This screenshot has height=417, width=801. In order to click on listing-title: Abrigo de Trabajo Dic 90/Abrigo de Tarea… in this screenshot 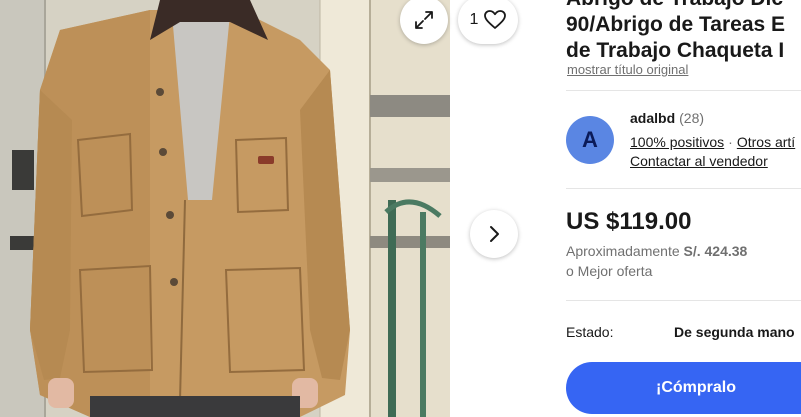, I will do `click(675, 32)`.